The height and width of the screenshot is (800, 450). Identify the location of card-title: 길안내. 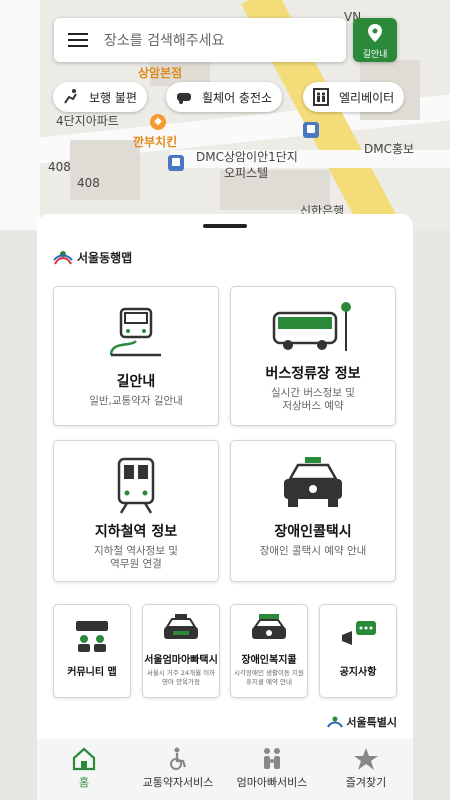
(136, 382).